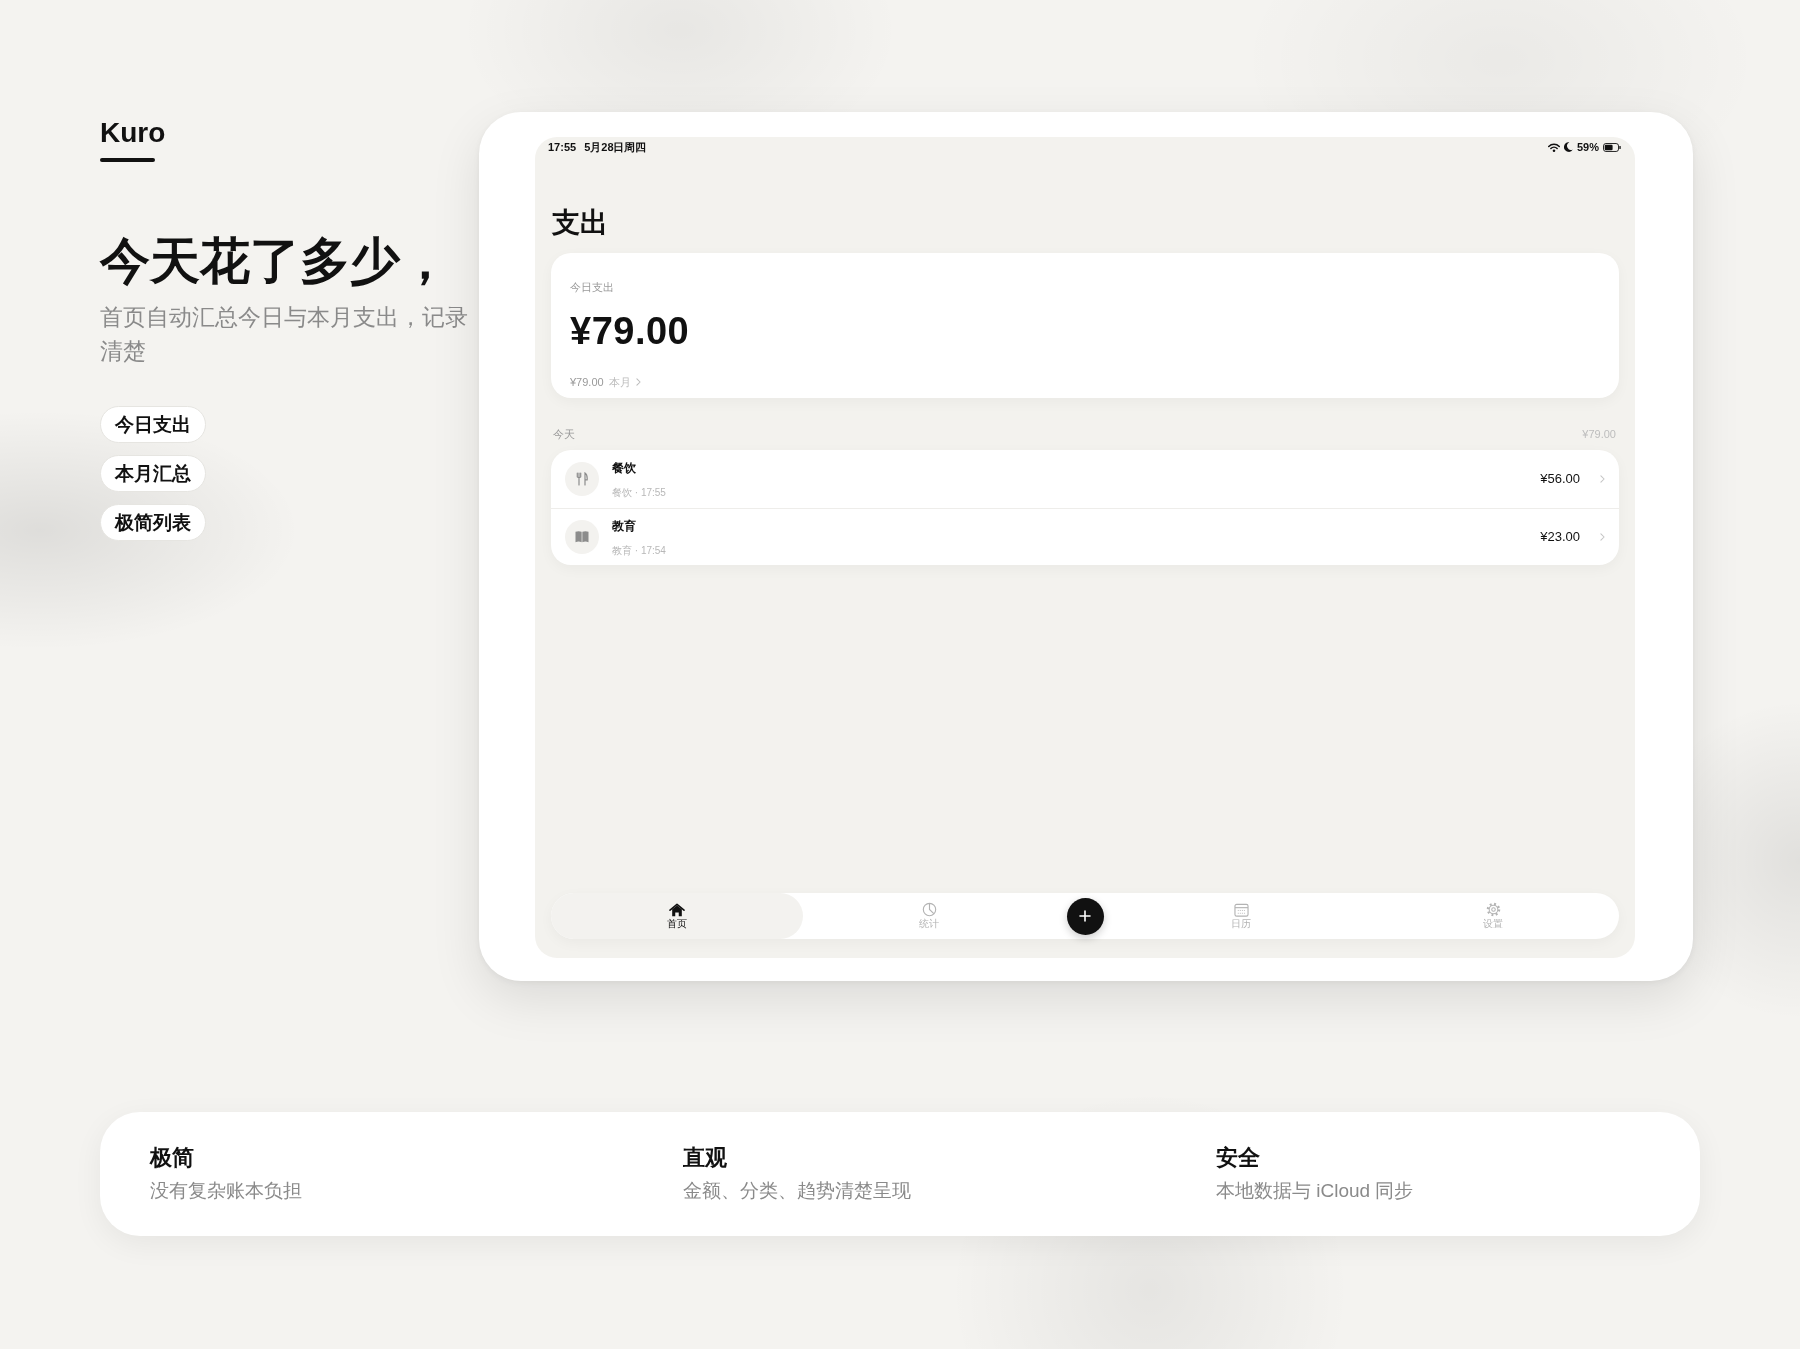 This screenshot has height=1349, width=1800. What do you see at coordinates (677, 909) in the screenshot?
I see `home-icon` at bounding box center [677, 909].